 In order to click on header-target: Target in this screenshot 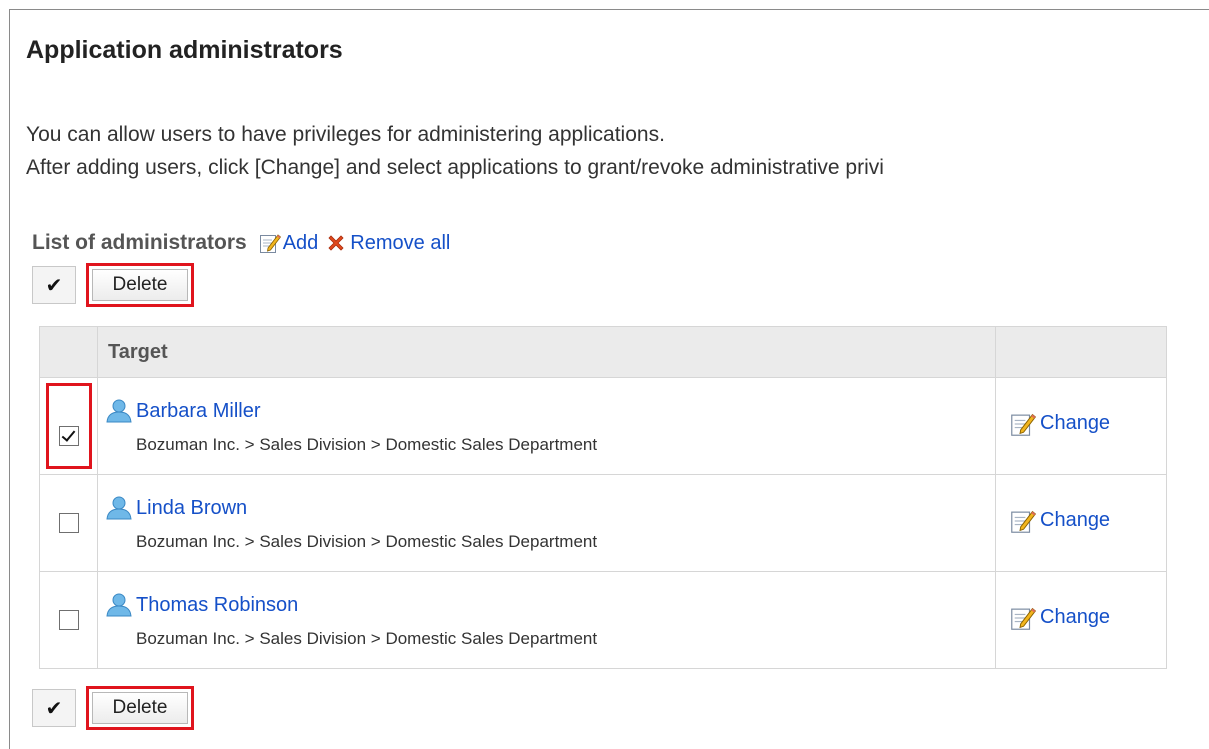, I will do `click(546, 352)`.